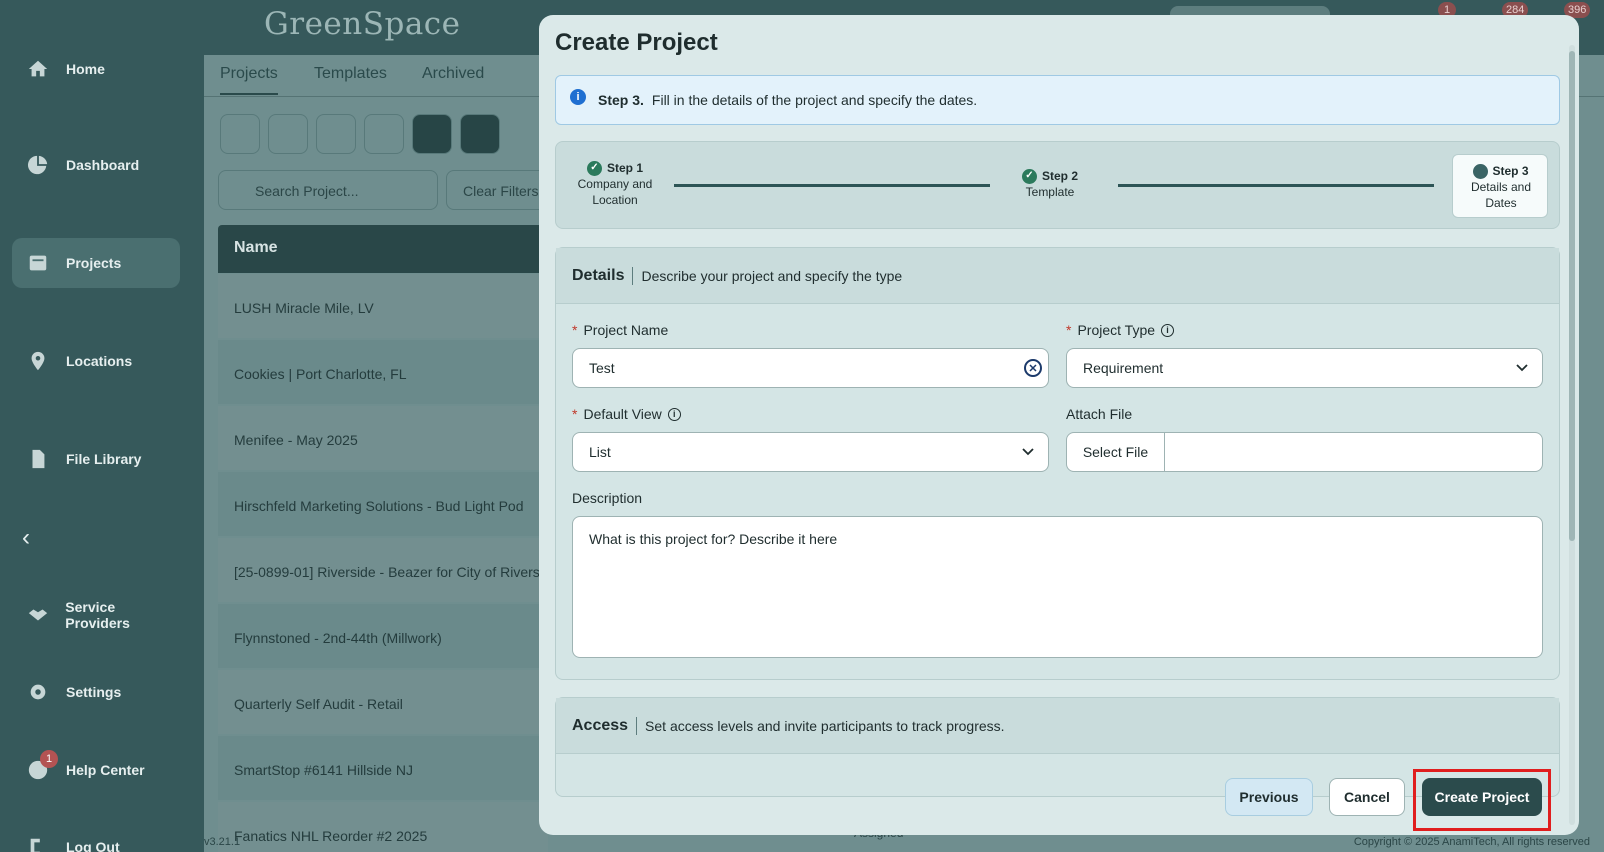 This screenshot has height=852, width=1604. I want to click on tab-archived: Archived, so click(453, 74).